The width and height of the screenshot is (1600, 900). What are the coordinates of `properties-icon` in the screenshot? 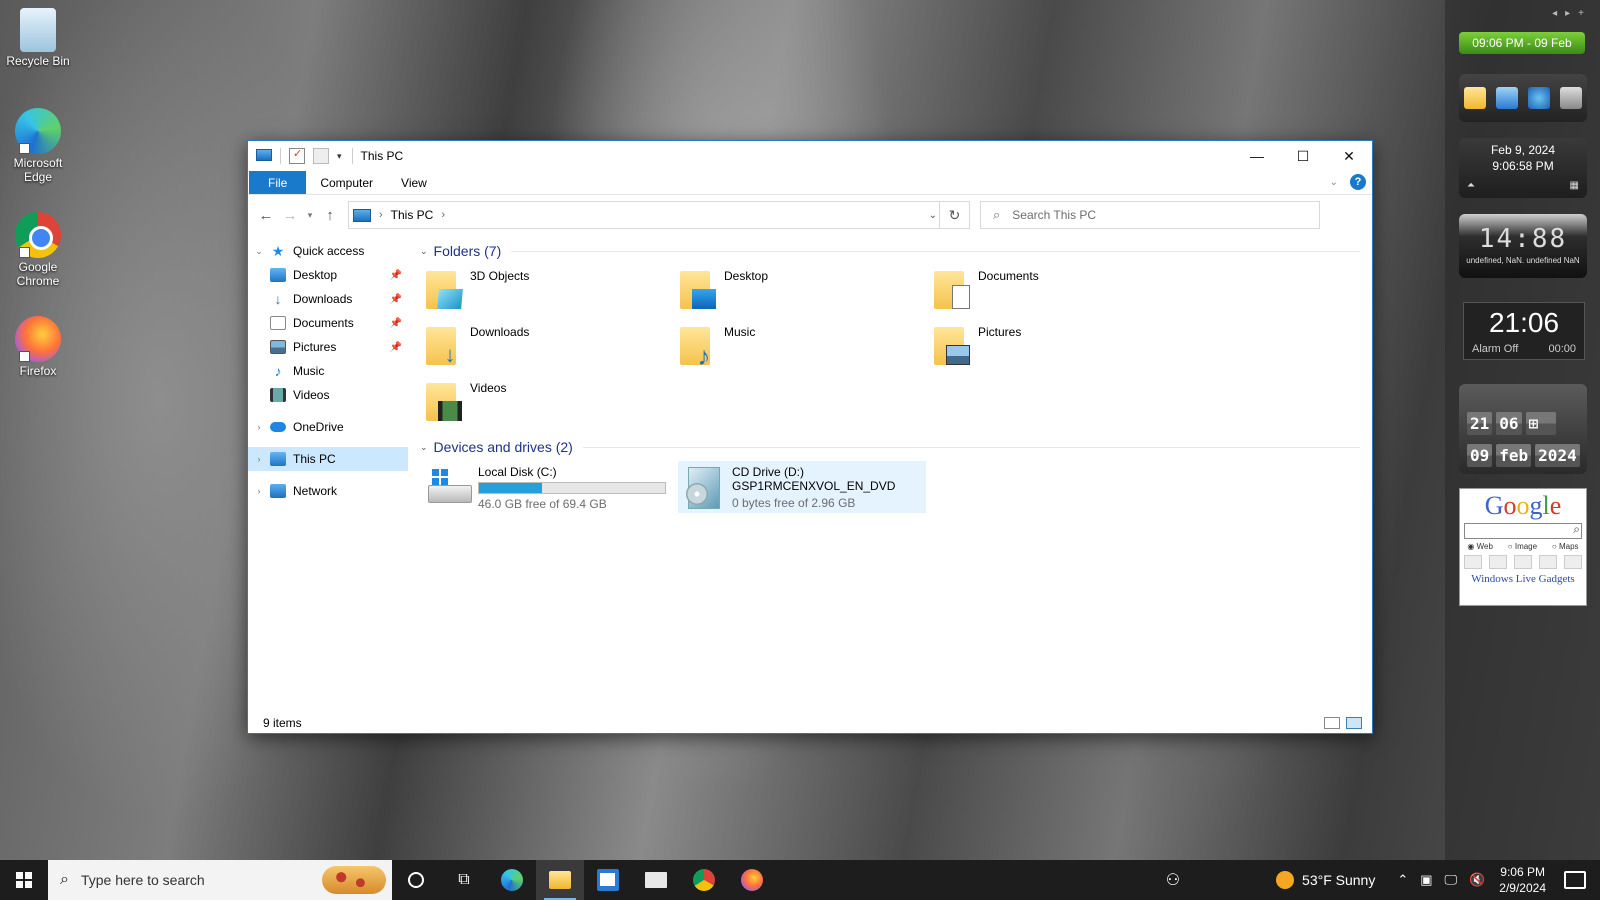 It's located at (297, 155).